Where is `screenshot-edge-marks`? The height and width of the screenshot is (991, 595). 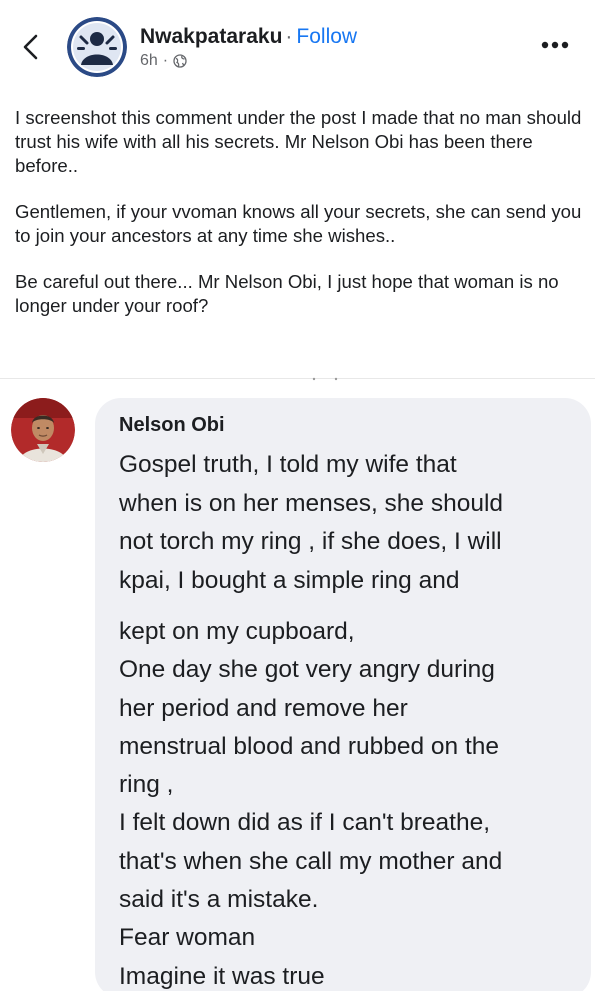
screenshot-edge-marks is located at coordinates (325, 379).